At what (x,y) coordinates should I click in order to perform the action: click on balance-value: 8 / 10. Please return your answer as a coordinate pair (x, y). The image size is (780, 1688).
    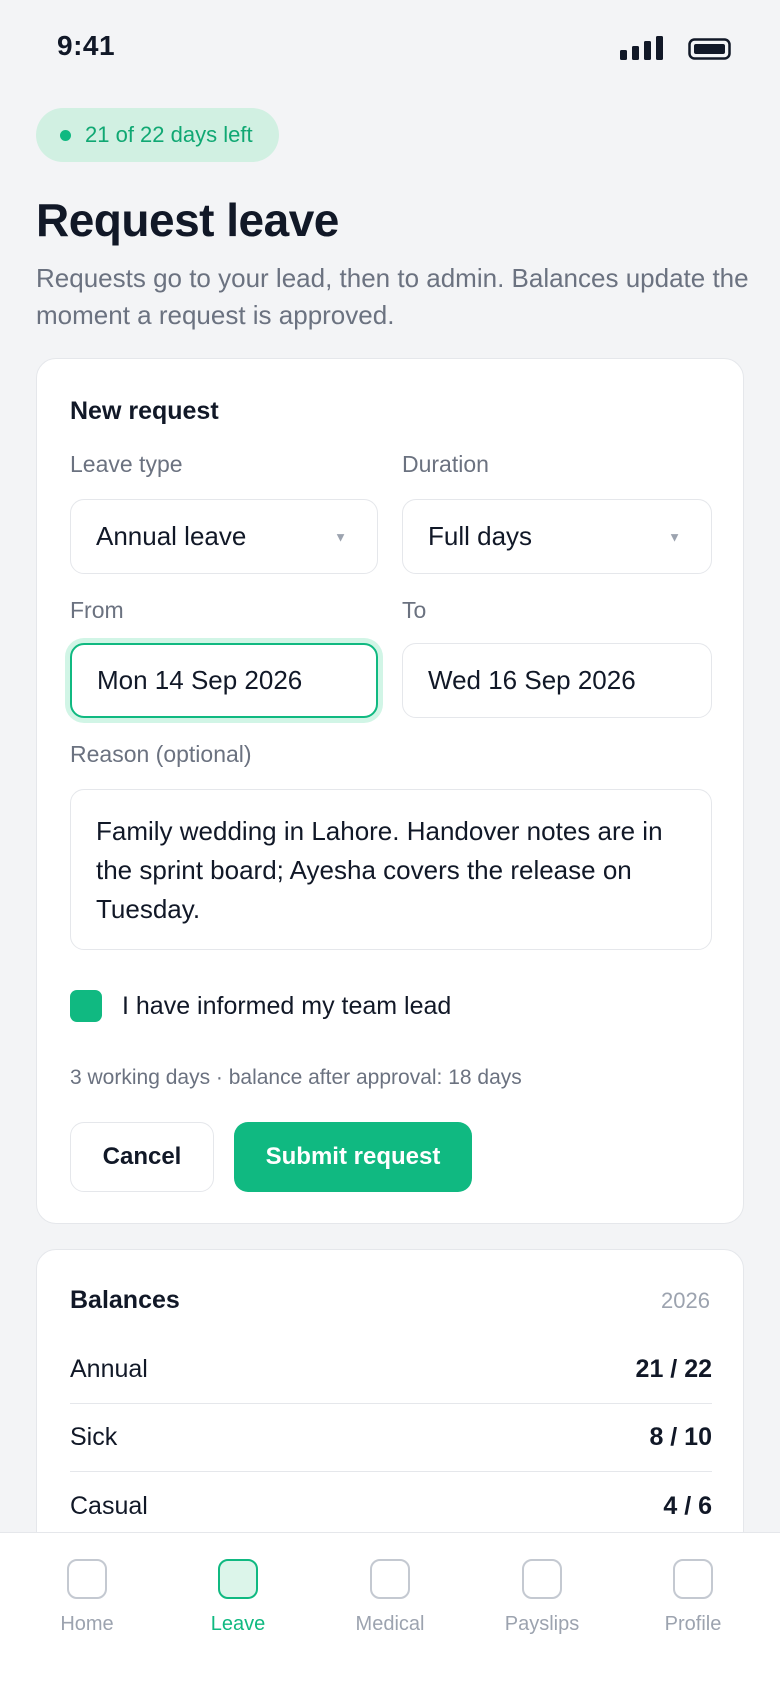
    Looking at the image, I should click on (680, 1437).